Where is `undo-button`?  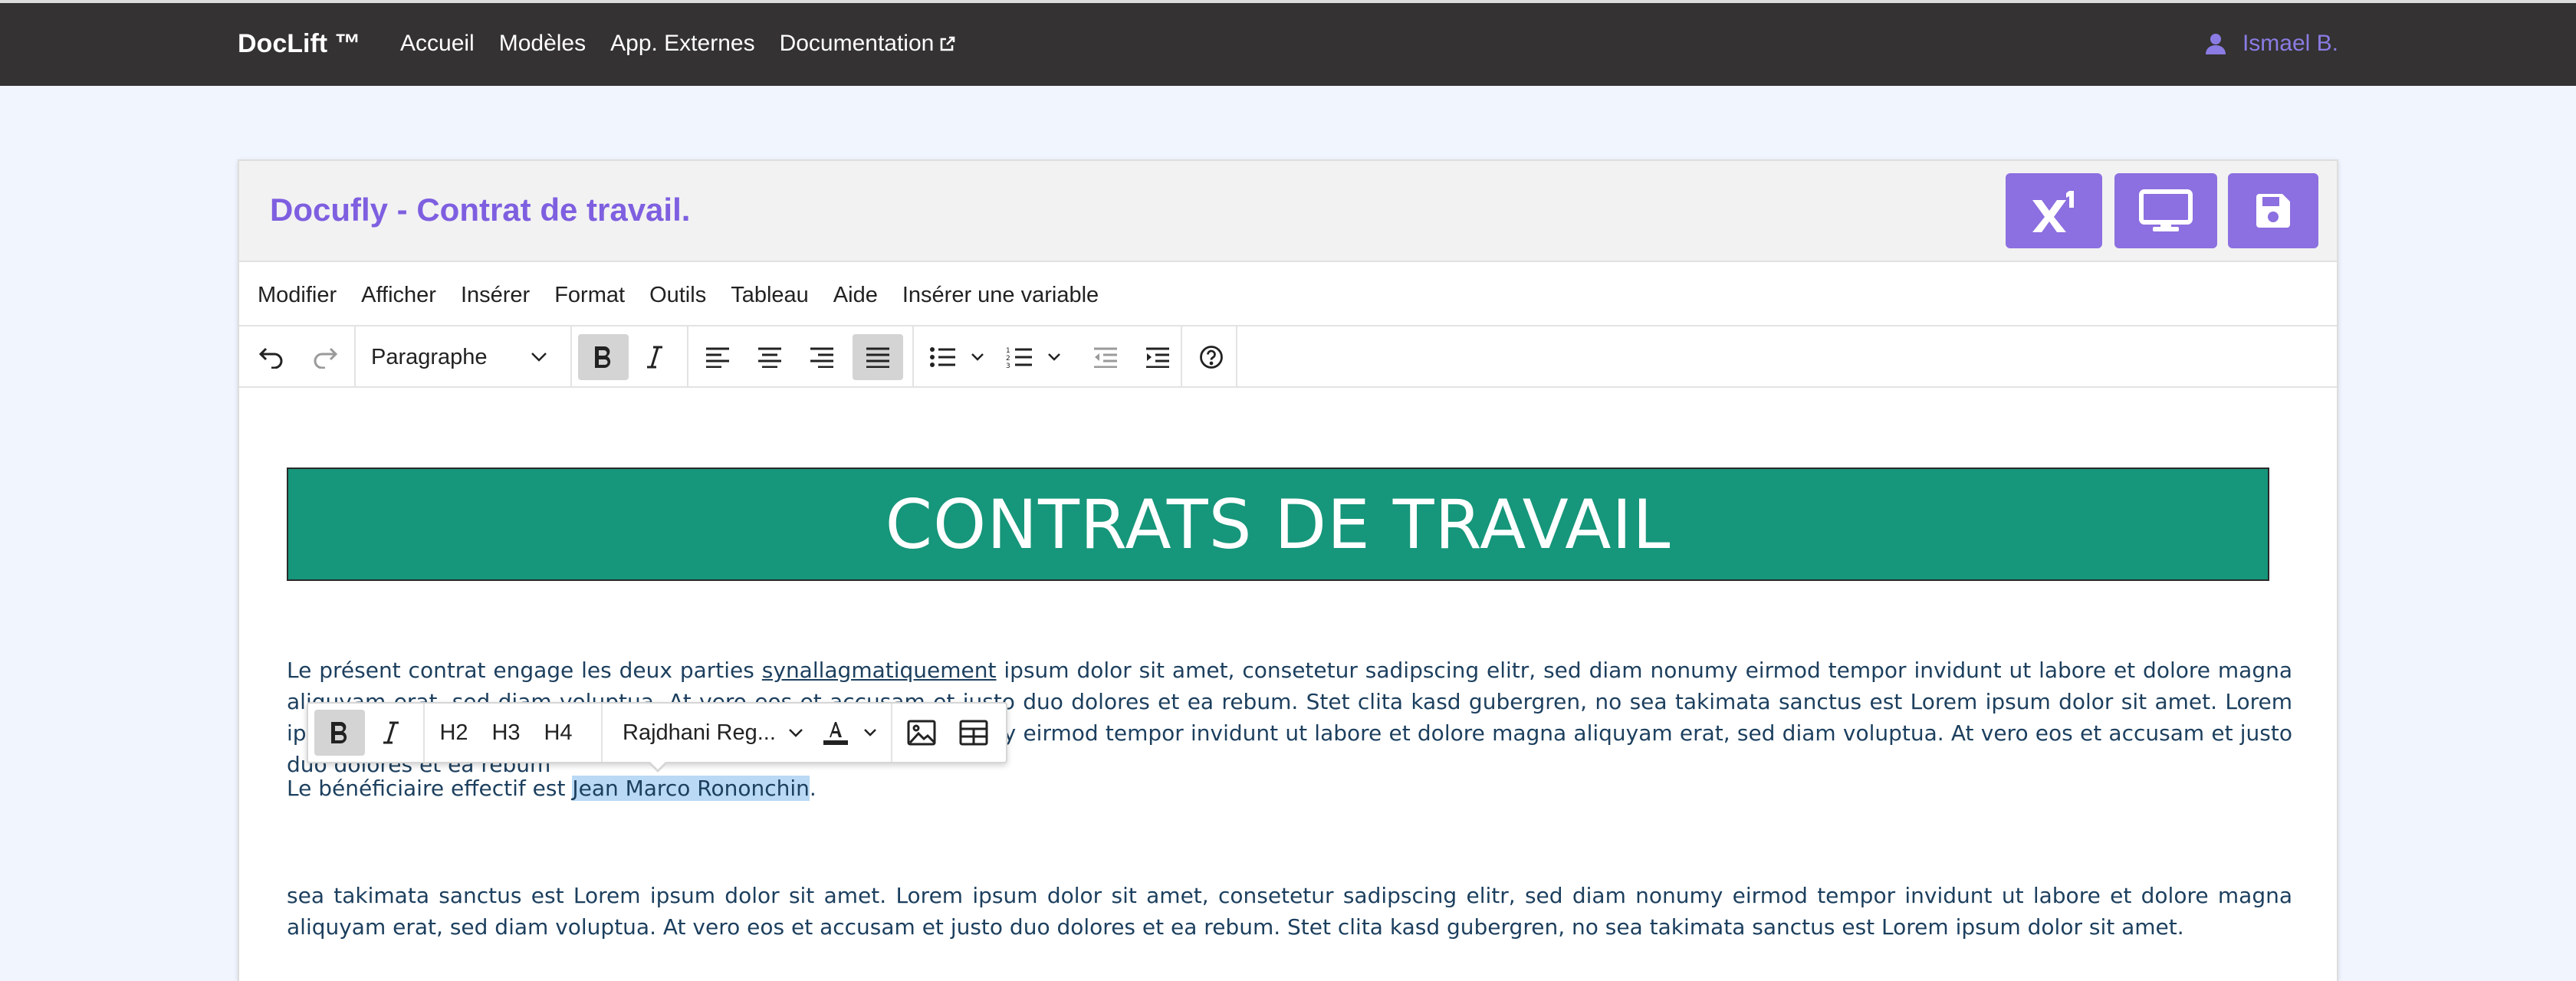
undo-button is located at coordinates (271, 357).